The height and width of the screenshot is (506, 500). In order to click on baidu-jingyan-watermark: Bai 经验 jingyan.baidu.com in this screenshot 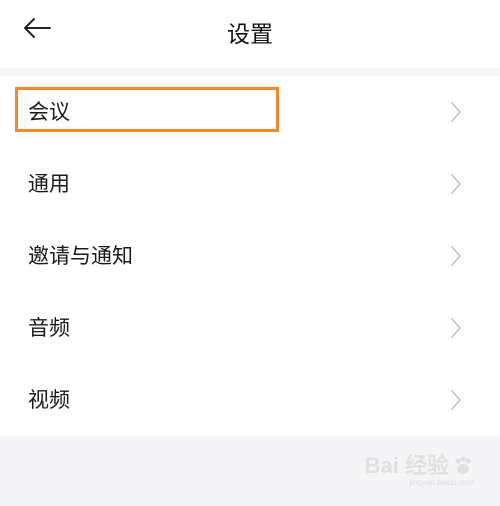, I will do `click(419, 471)`.